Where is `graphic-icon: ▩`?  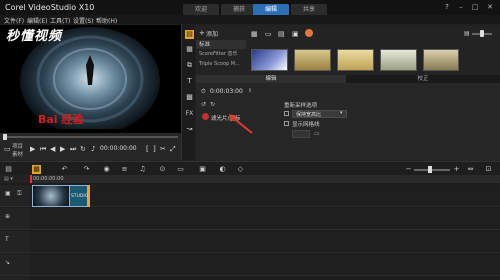
graphic-icon: ▩ is located at coordinates (189, 97).